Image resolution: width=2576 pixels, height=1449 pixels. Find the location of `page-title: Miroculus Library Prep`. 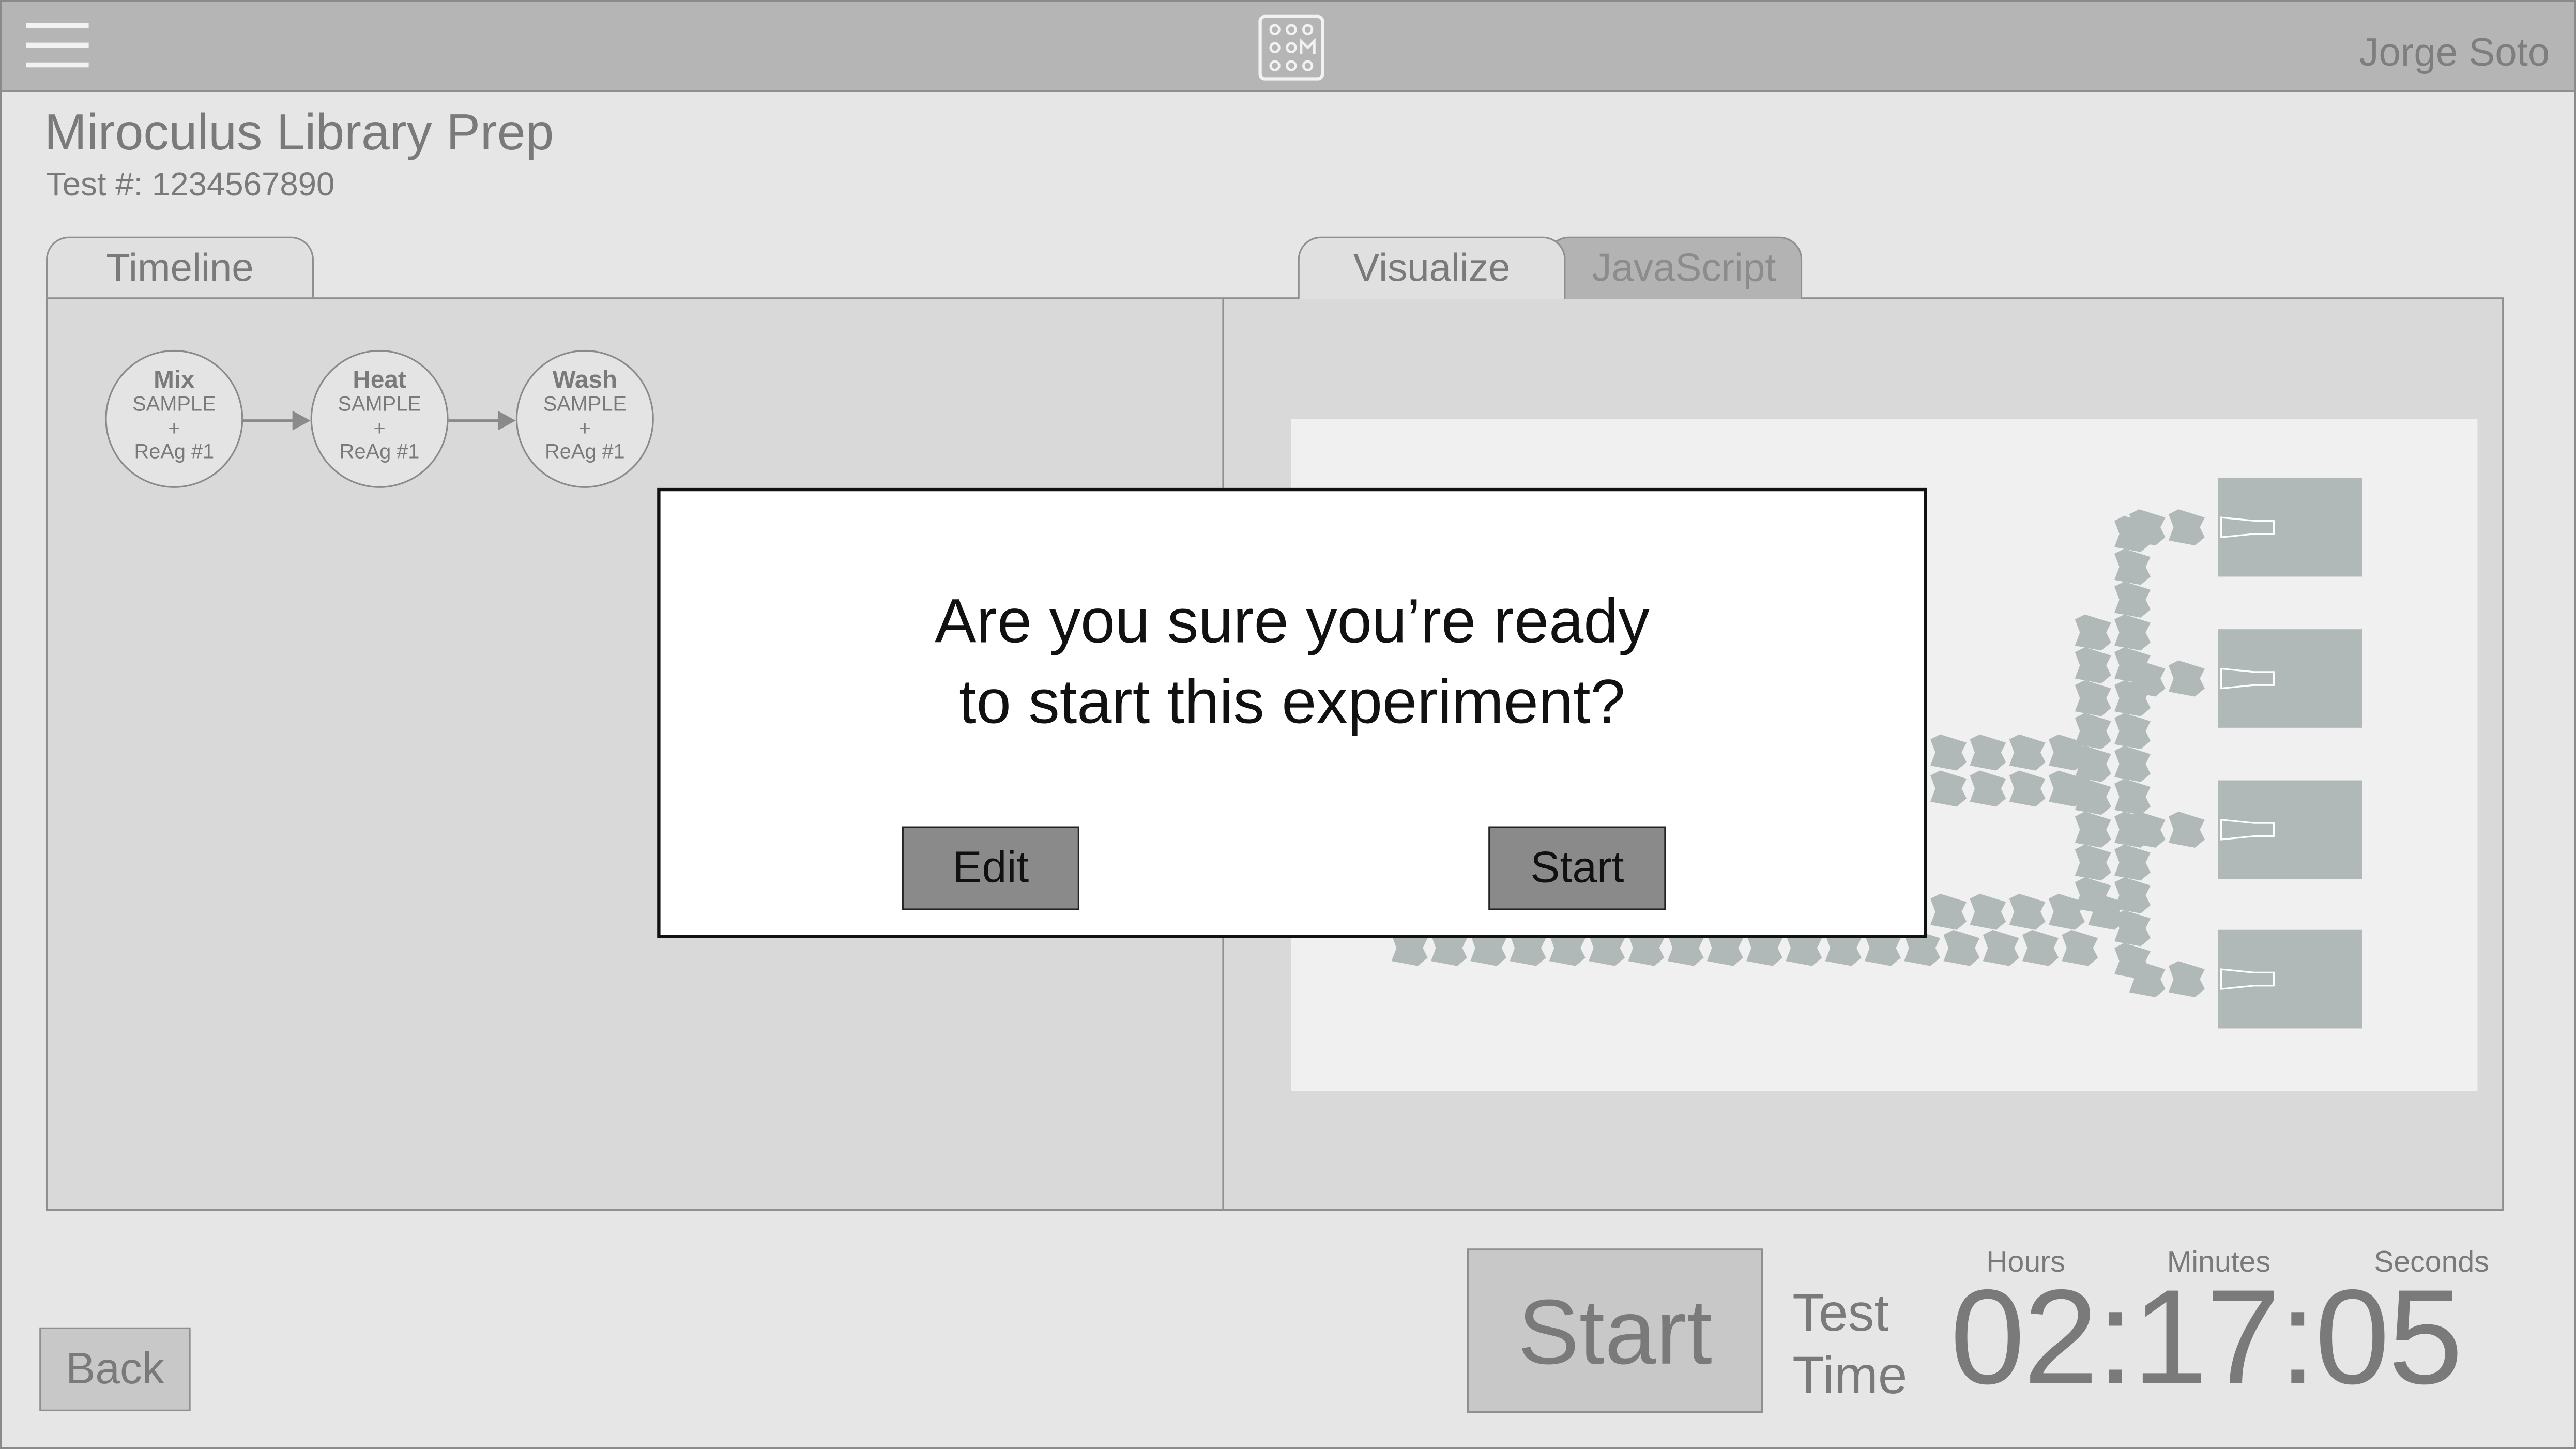

page-title: Miroculus Library Prep is located at coordinates (299, 132).